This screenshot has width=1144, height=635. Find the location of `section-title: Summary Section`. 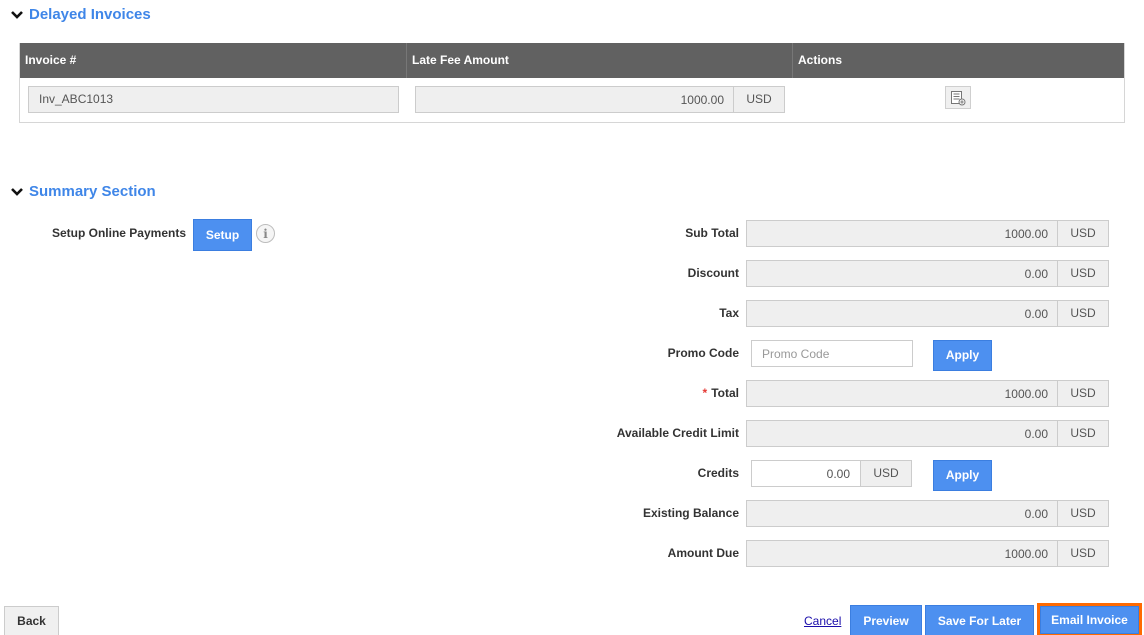

section-title: Summary Section is located at coordinates (92, 191).